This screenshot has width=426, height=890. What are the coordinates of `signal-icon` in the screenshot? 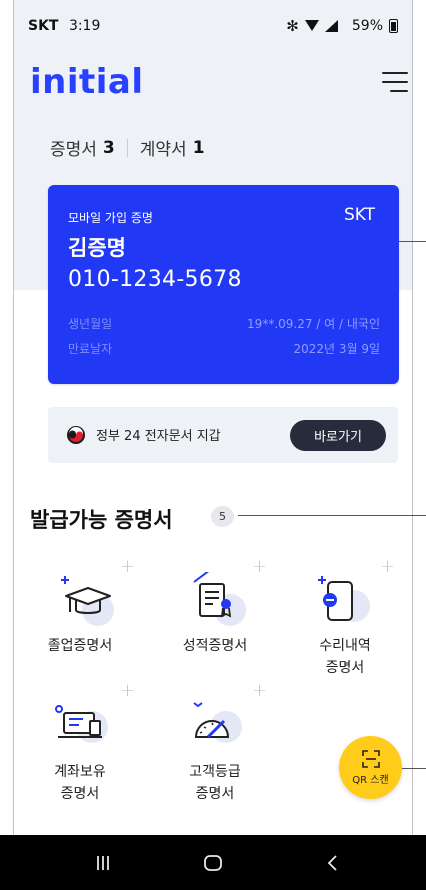 It's located at (331, 26).